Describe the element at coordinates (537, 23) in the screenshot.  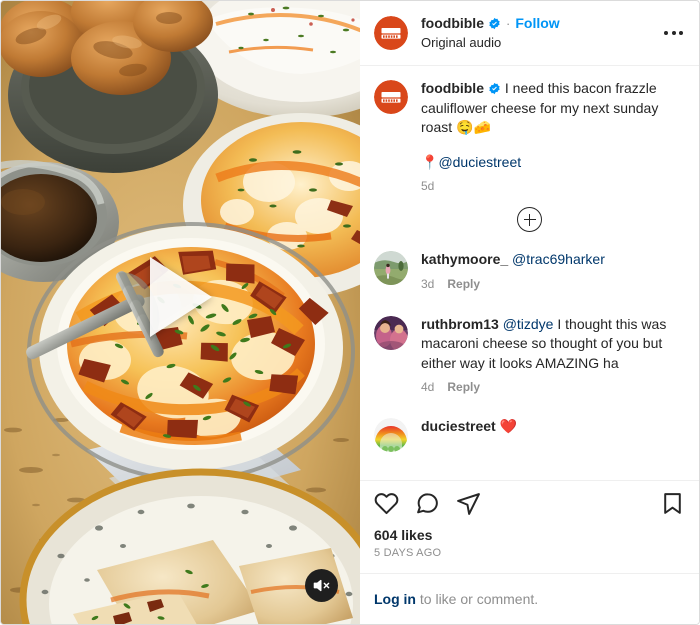
I see `follow-button: Follow` at that location.